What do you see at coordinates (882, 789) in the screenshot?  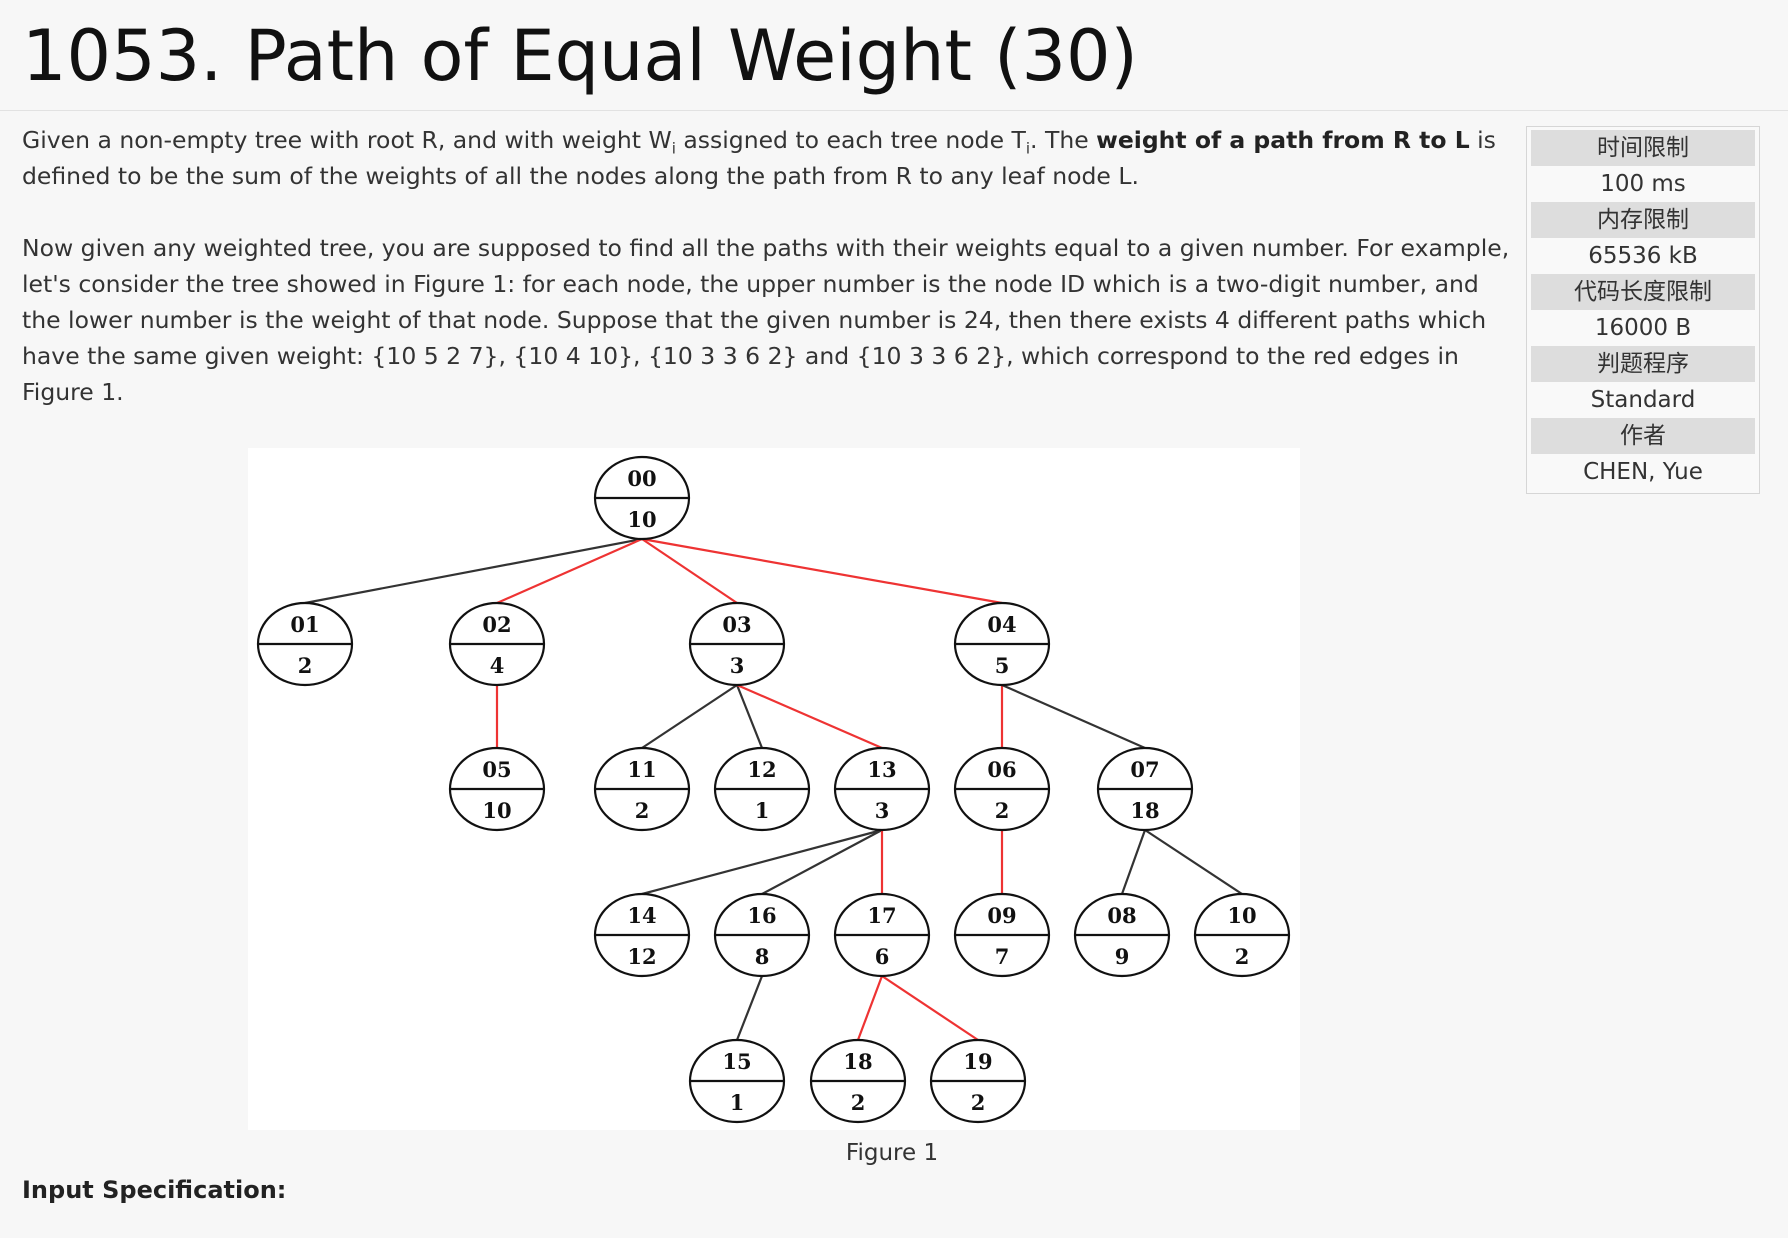 I see `tree-node-13: 13 3` at bounding box center [882, 789].